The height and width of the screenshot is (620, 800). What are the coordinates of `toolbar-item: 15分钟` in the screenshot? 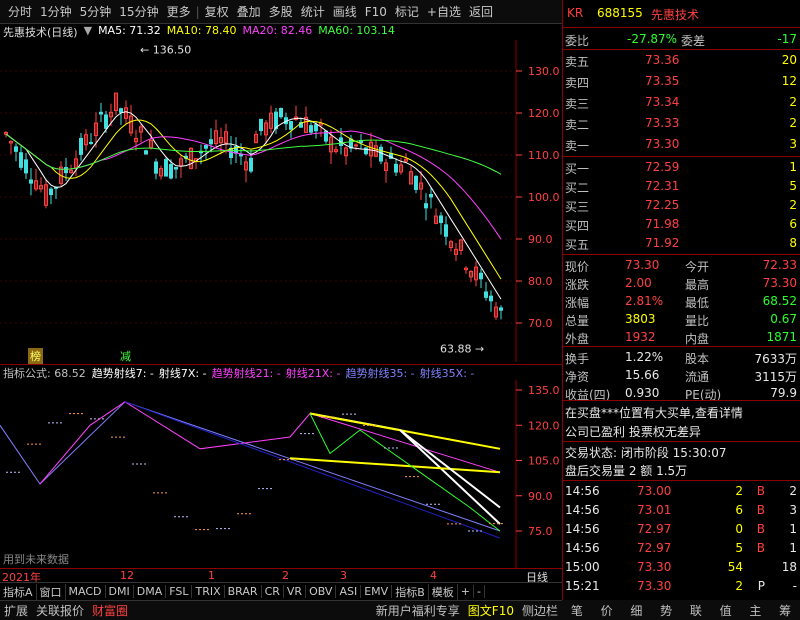 It's located at (138, 11).